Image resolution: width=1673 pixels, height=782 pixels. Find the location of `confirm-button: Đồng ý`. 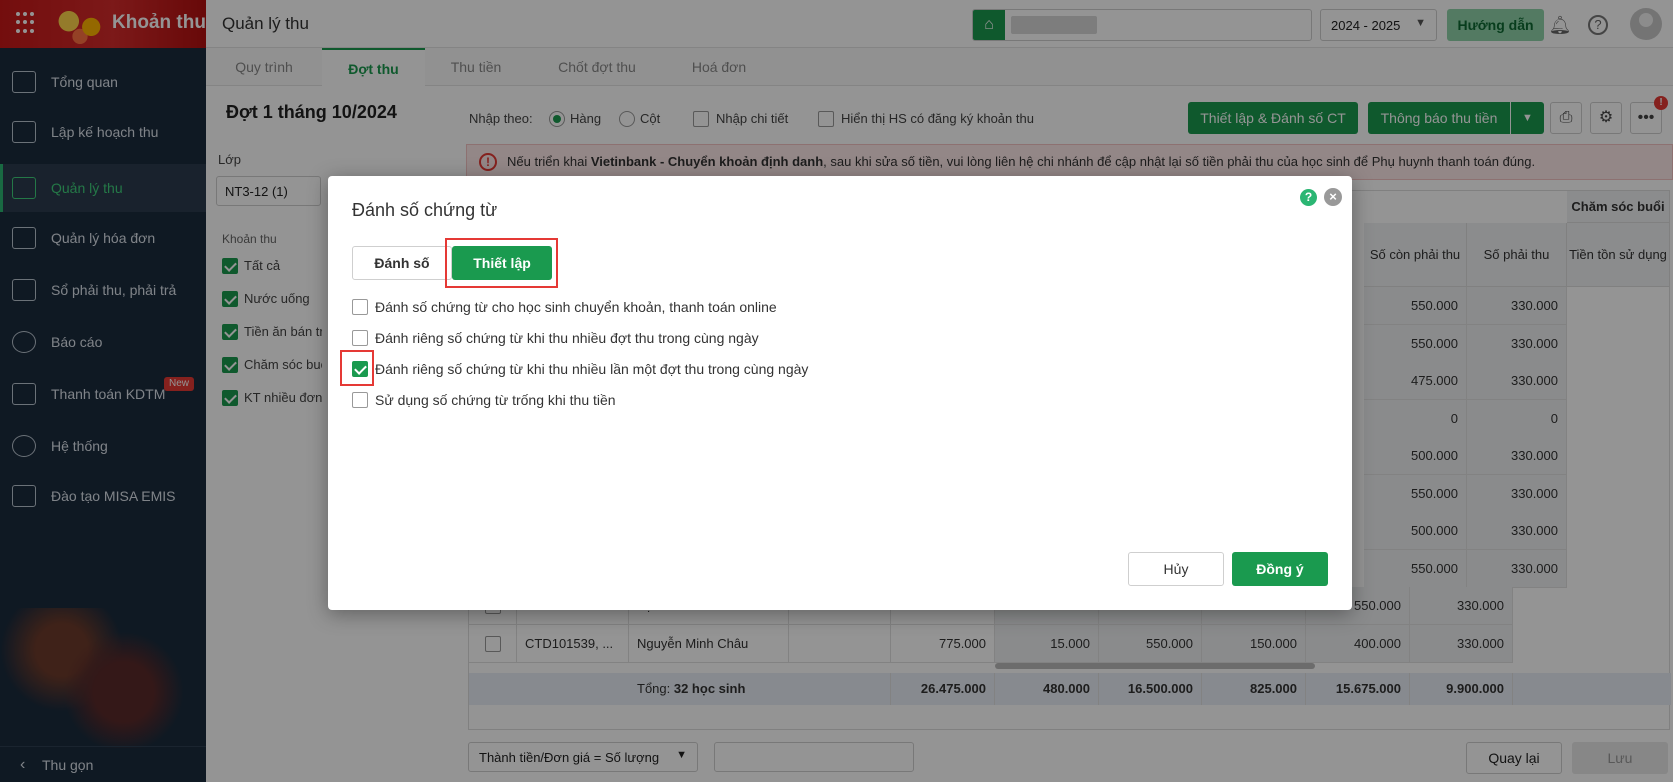

confirm-button: Đồng ý is located at coordinates (1280, 569).